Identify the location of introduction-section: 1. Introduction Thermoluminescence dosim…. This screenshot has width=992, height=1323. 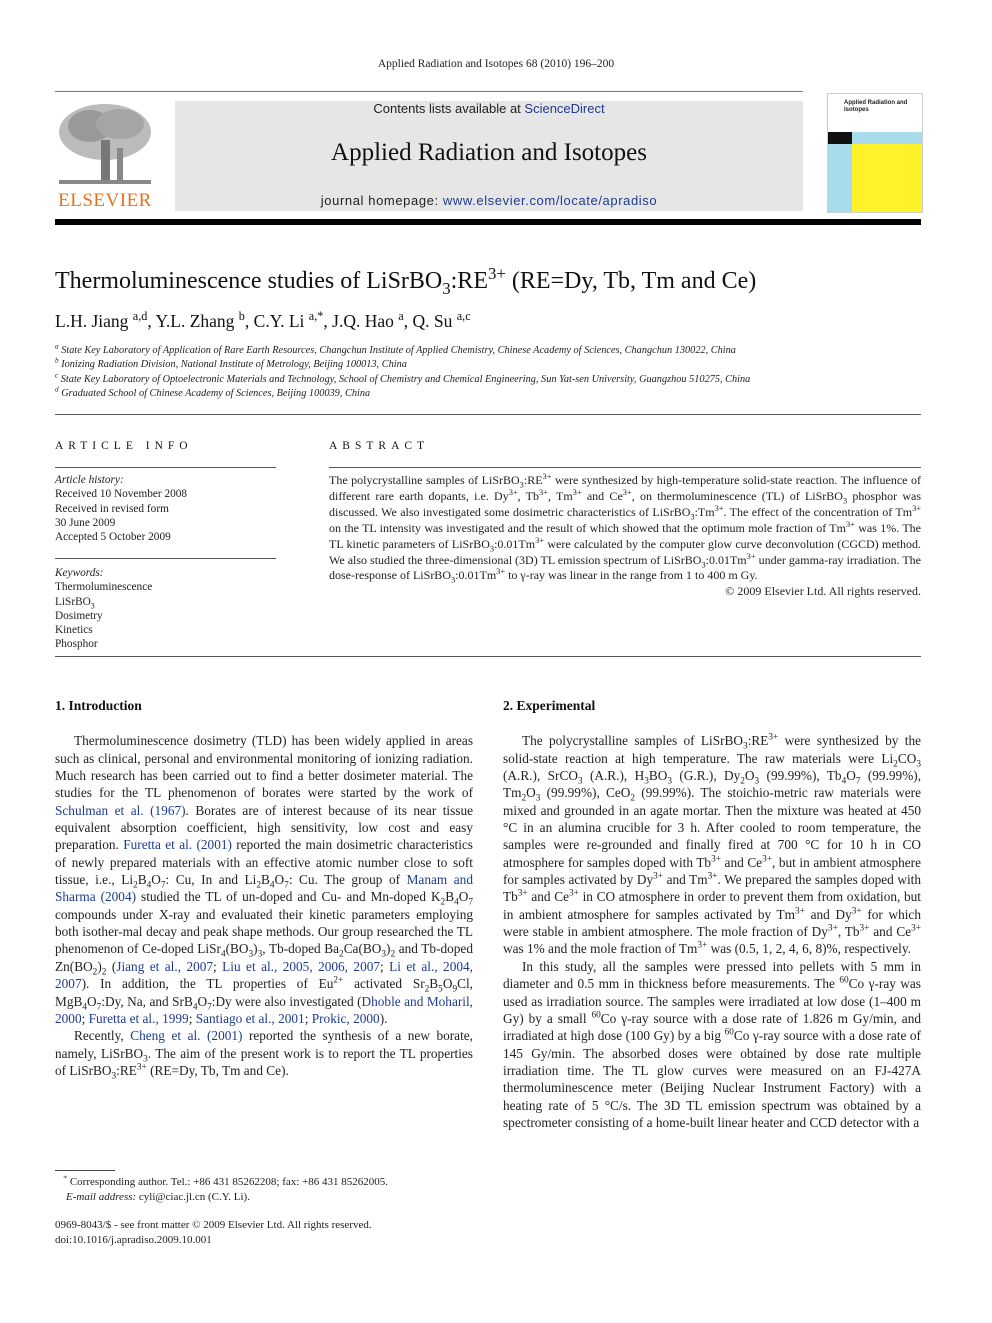
(264, 889).